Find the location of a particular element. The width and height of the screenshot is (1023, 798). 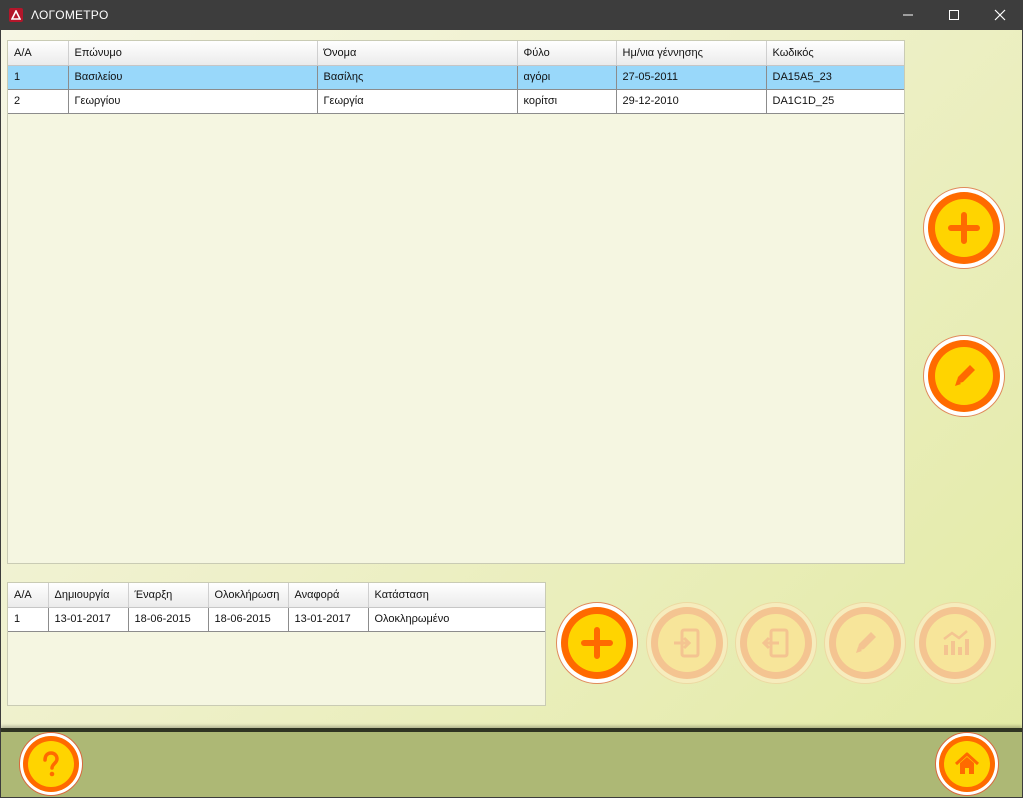

edit-student-button is located at coordinates (964, 376).